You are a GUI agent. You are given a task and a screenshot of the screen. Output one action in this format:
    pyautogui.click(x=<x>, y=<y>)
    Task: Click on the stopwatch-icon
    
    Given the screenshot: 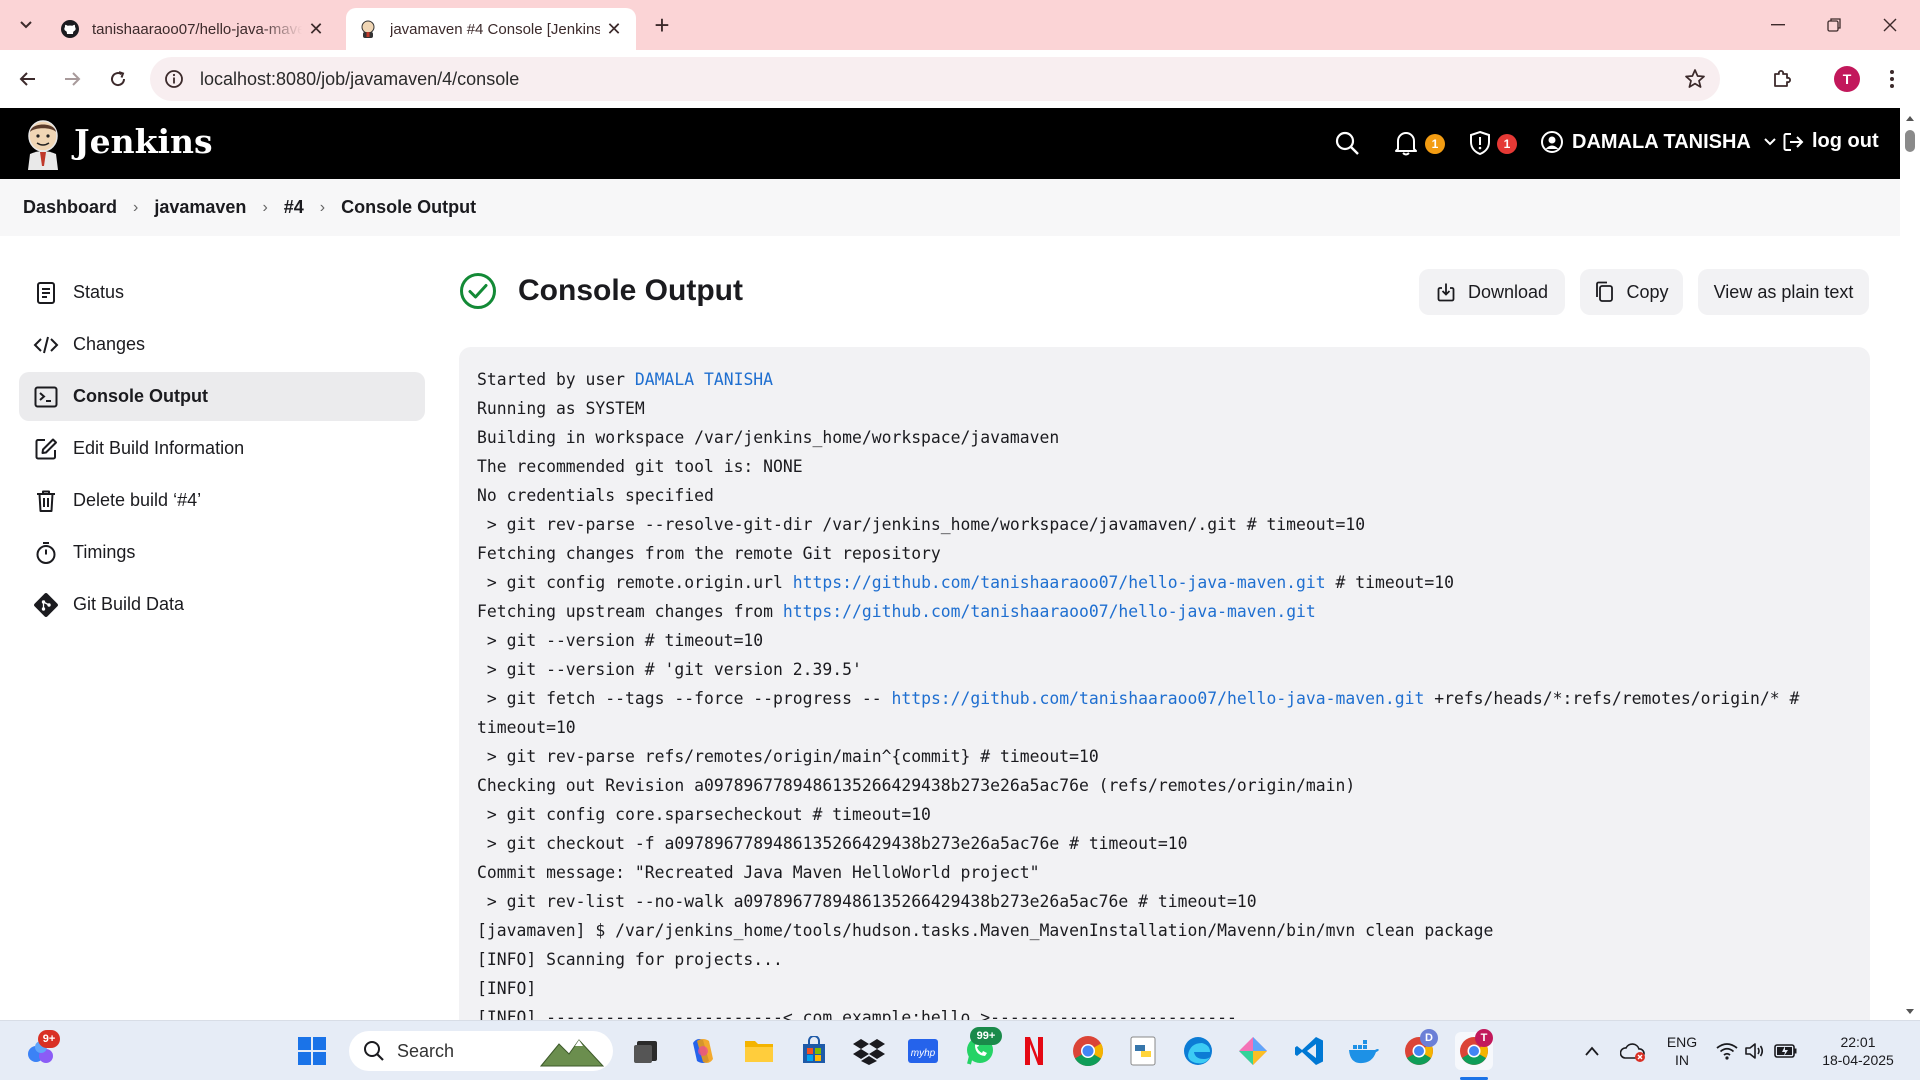 What is the action you would take?
    pyautogui.click(x=46, y=552)
    